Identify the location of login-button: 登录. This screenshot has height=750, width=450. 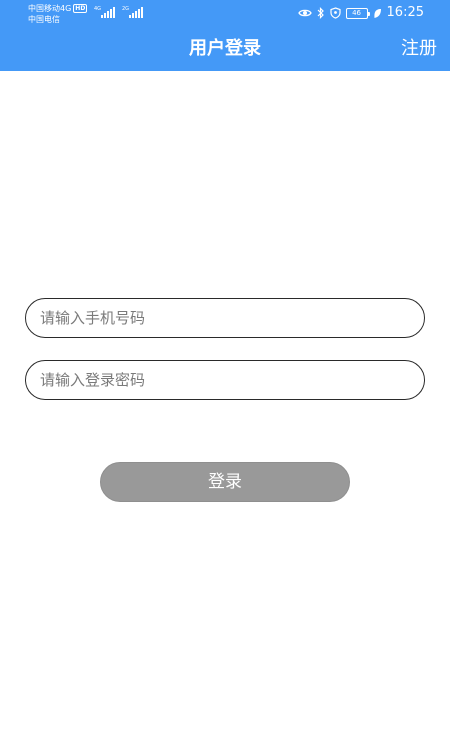
(225, 482).